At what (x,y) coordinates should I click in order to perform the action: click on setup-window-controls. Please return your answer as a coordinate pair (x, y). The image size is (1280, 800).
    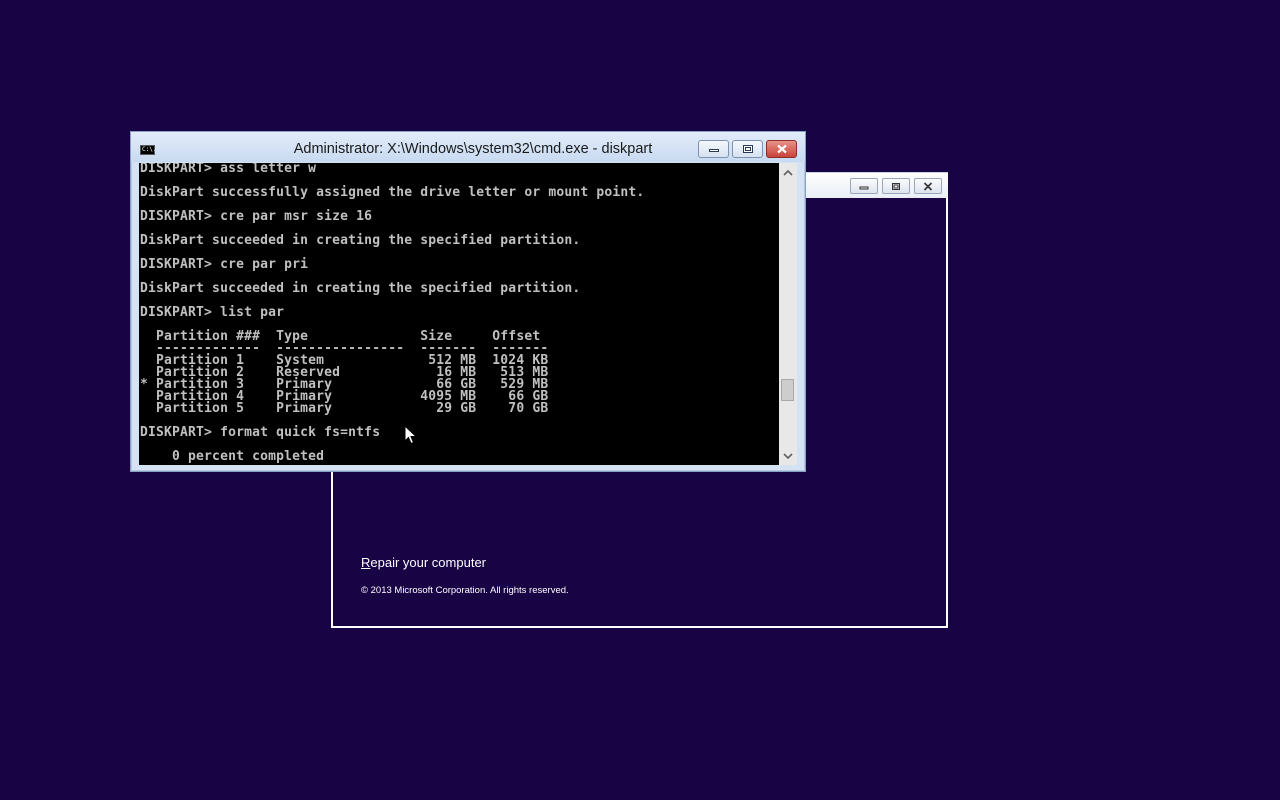
    Looking at the image, I should click on (896, 186).